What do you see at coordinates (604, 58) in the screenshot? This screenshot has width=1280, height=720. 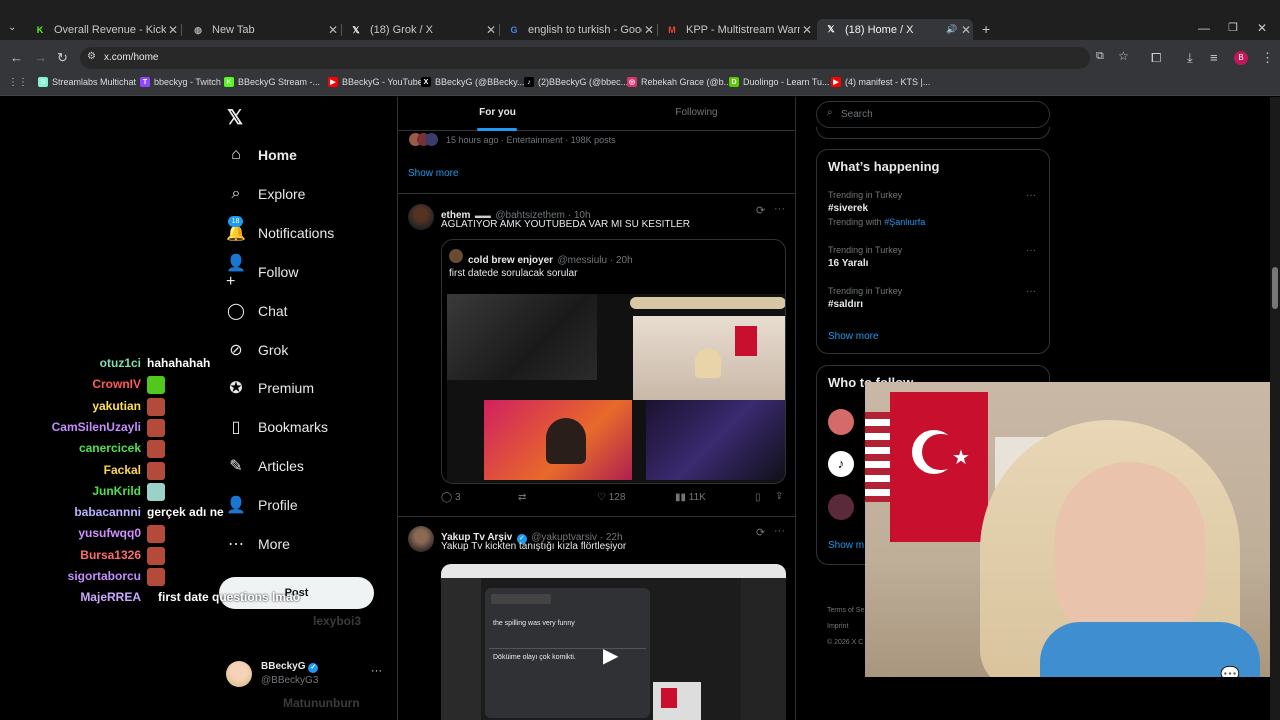 I see `address-bar: ⚙ x.com/home ⧉ ☆` at bounding box center [604, 58].